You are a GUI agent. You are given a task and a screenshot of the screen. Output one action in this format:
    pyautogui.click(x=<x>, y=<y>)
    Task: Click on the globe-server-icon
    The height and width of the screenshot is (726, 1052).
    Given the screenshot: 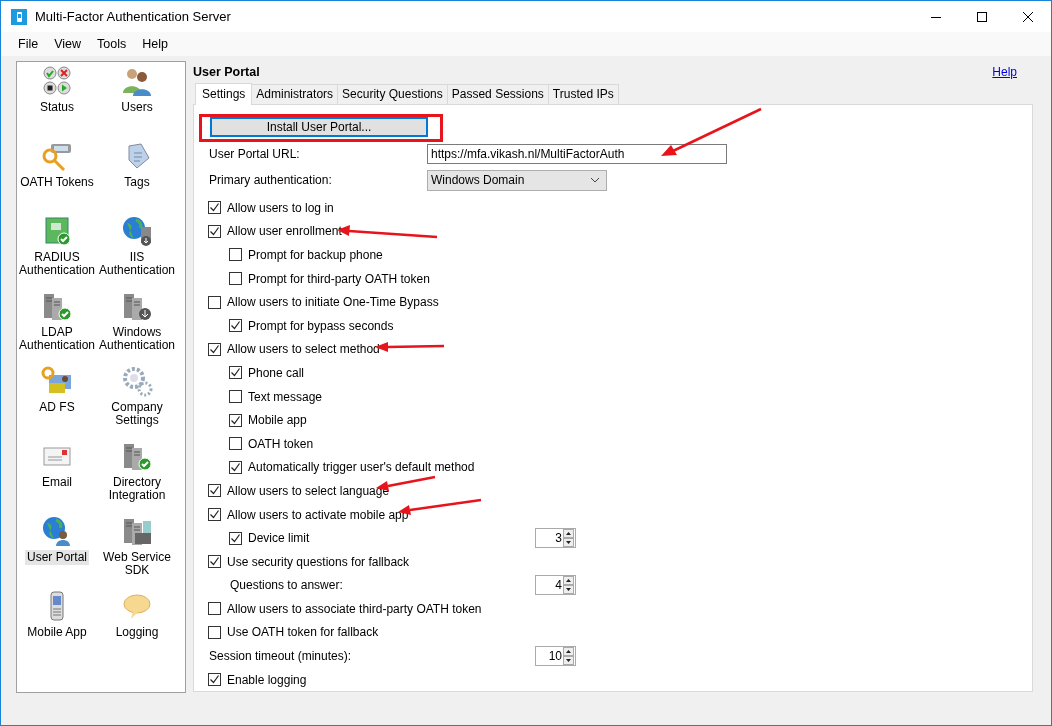 What is the action you would take?
    pyautogui.click(x=137, y=231)
    